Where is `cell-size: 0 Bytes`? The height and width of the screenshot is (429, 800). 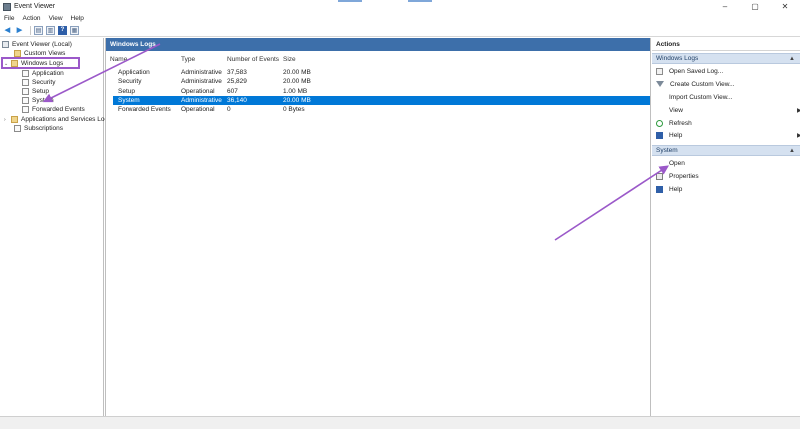
cell-size: 0 Bytes is located at coordinates (294, 109).